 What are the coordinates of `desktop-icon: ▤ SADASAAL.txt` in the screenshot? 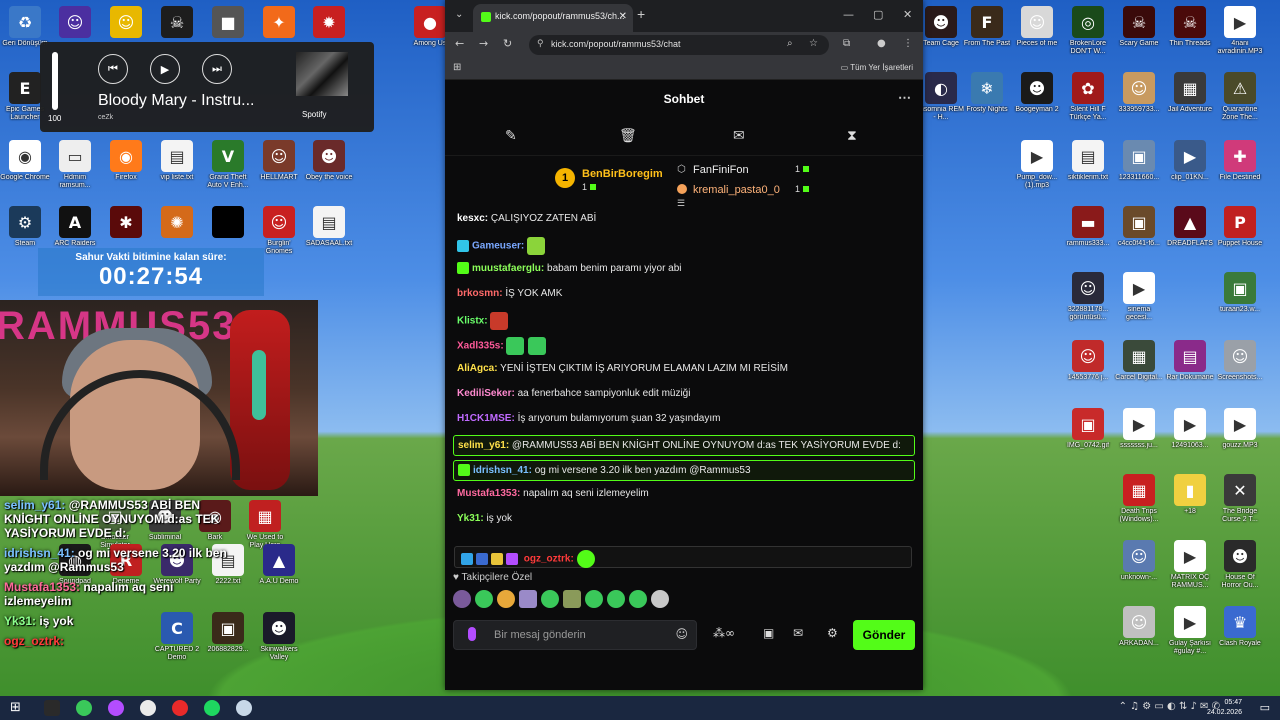 It's located at (329, 231).